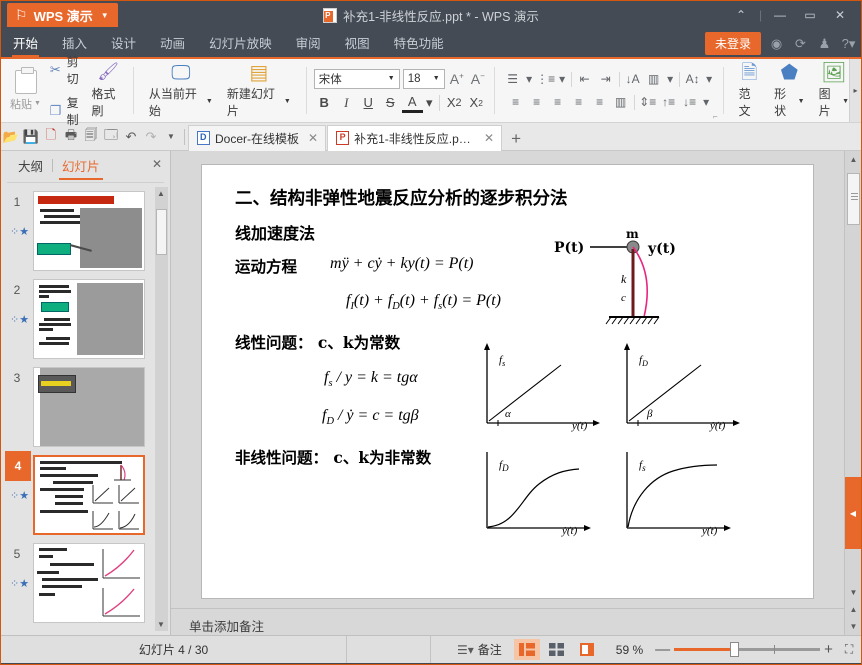 The height and width of the screenshot is (665, 862). What do you see at coordinates (259, 90) in the screenshot?
I see `new-slide-button: ▤ 新建幻灯片 ▼` at bounding box center [259, 90].